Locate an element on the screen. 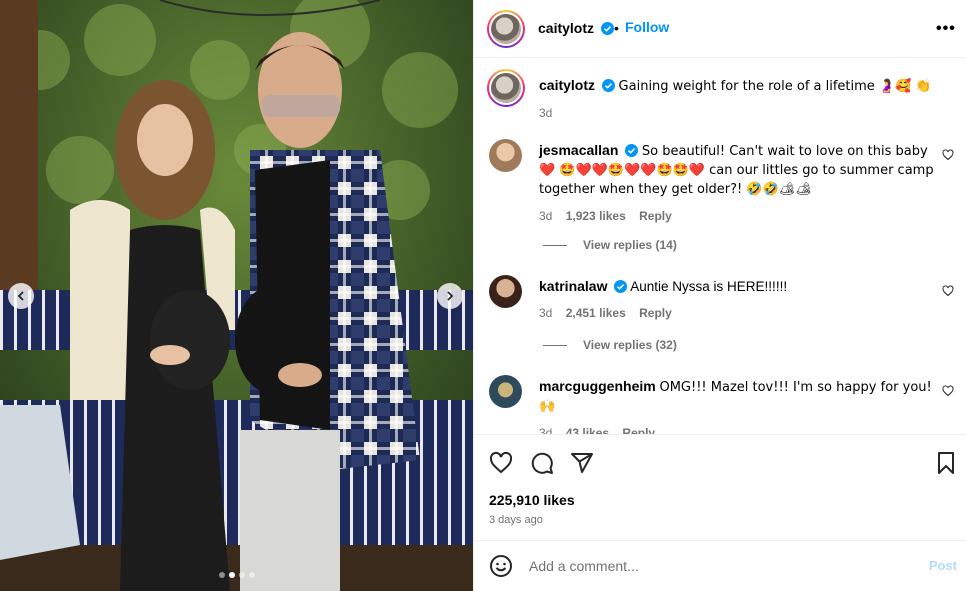  carousel-indicator is located at coordinates (236, 575).